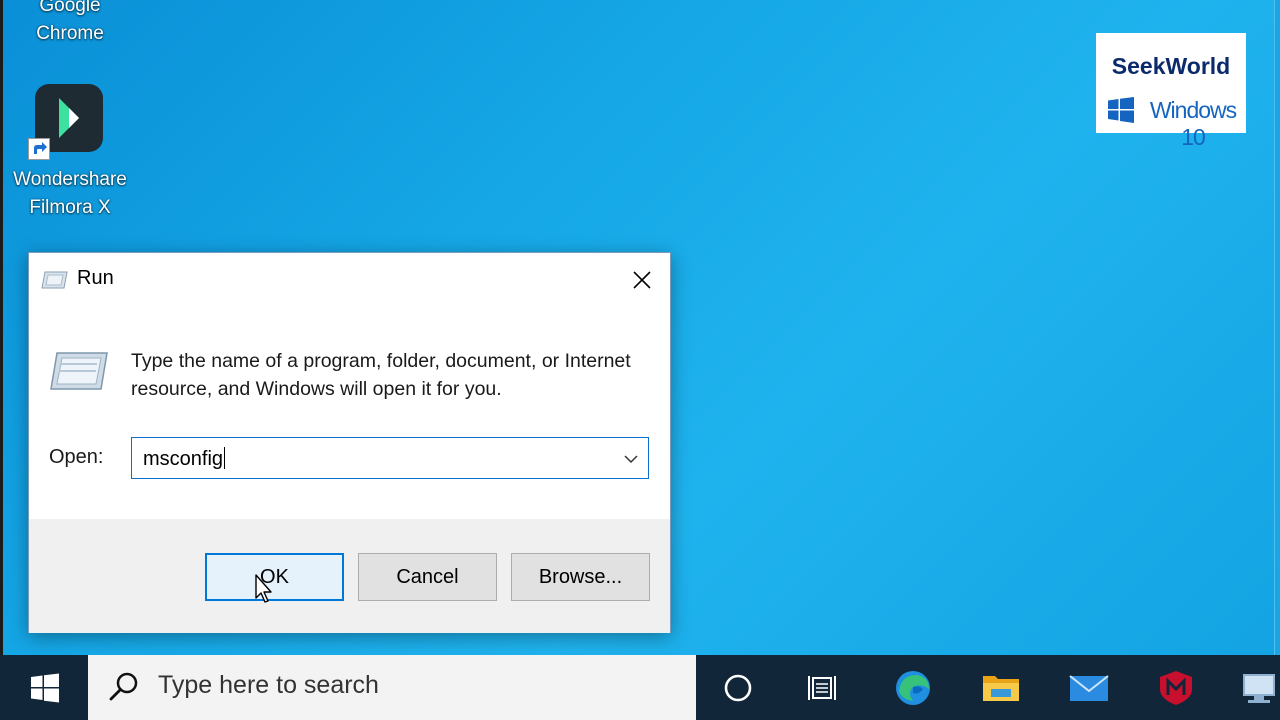 Image resolution: width=1280 pixels, height=720 pixels. What do you see at coordinates (1176, 688) in the screenshot?
I see `mcafee-icon` at bounding box center [1176, 688].